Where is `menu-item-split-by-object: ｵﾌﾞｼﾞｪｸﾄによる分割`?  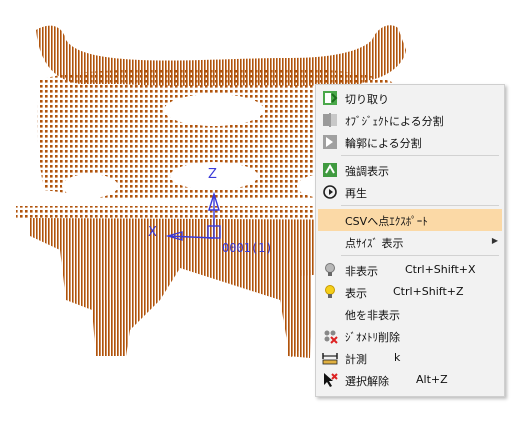
menu-item-split-by-object: ｵﾌﾞｼﾞｪｸﾄによる分割 is located at coordinates (410, 120).